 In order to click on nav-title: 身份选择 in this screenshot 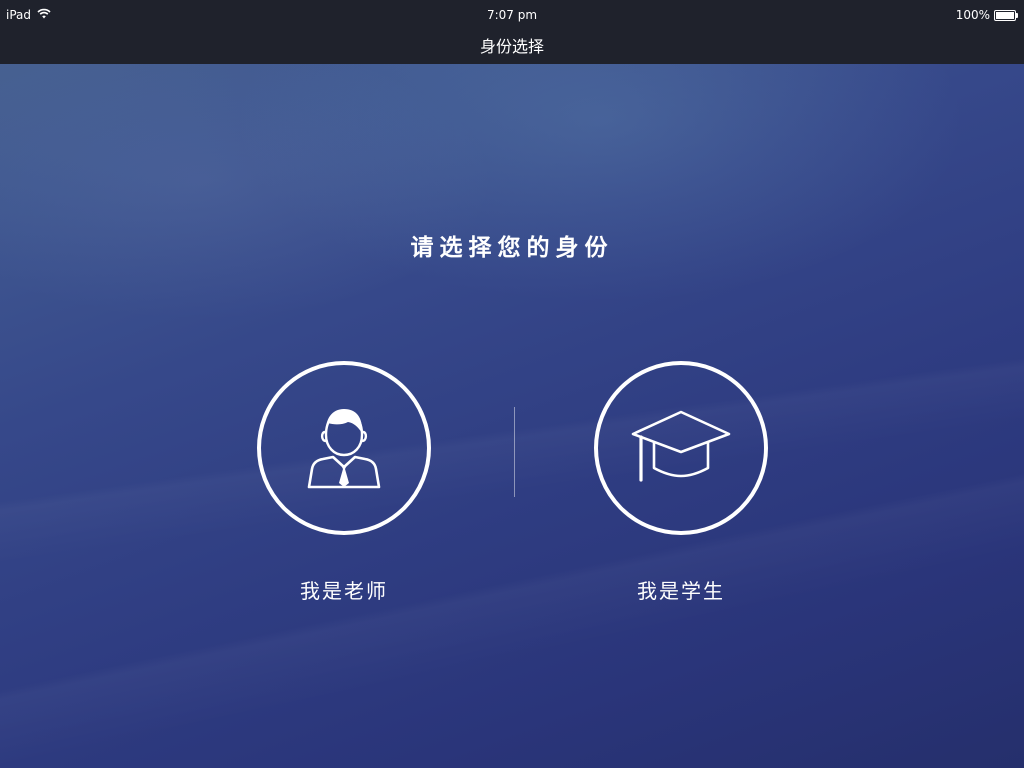, I will do `click(511, 46)`.